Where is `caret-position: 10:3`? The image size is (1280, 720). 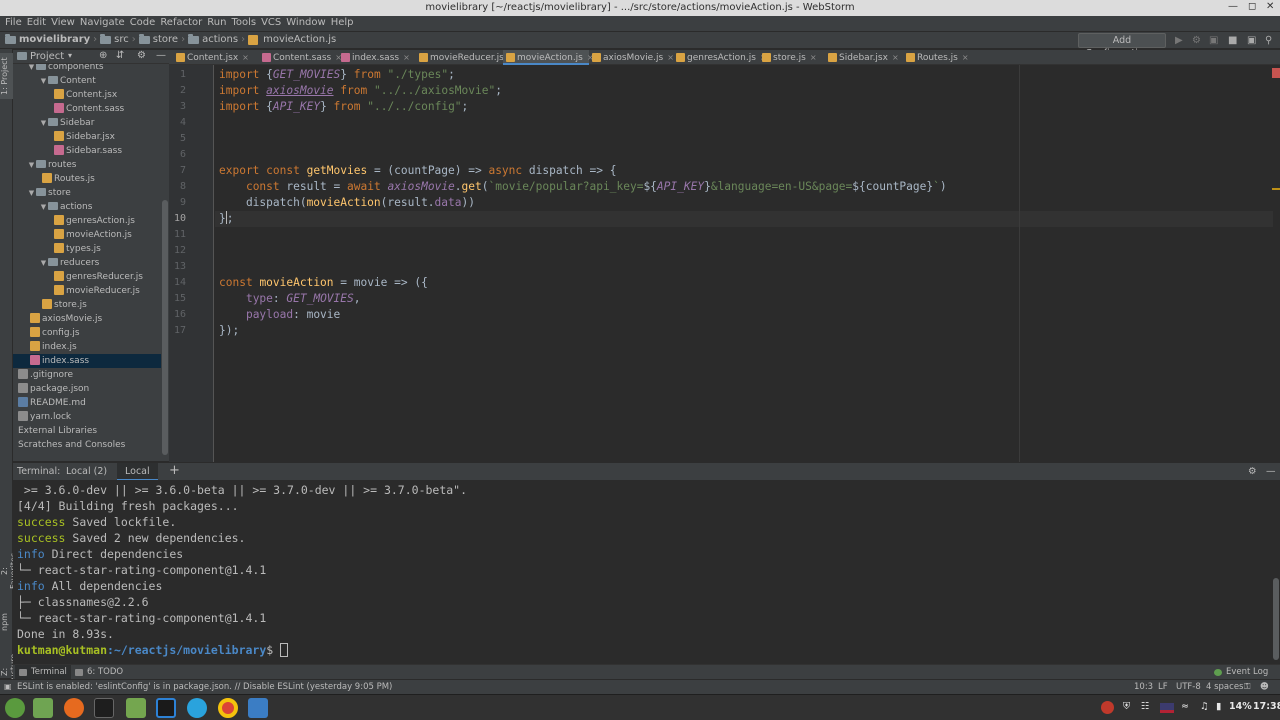
caret-position: 10:3 is located at coordinates (1143, 687).